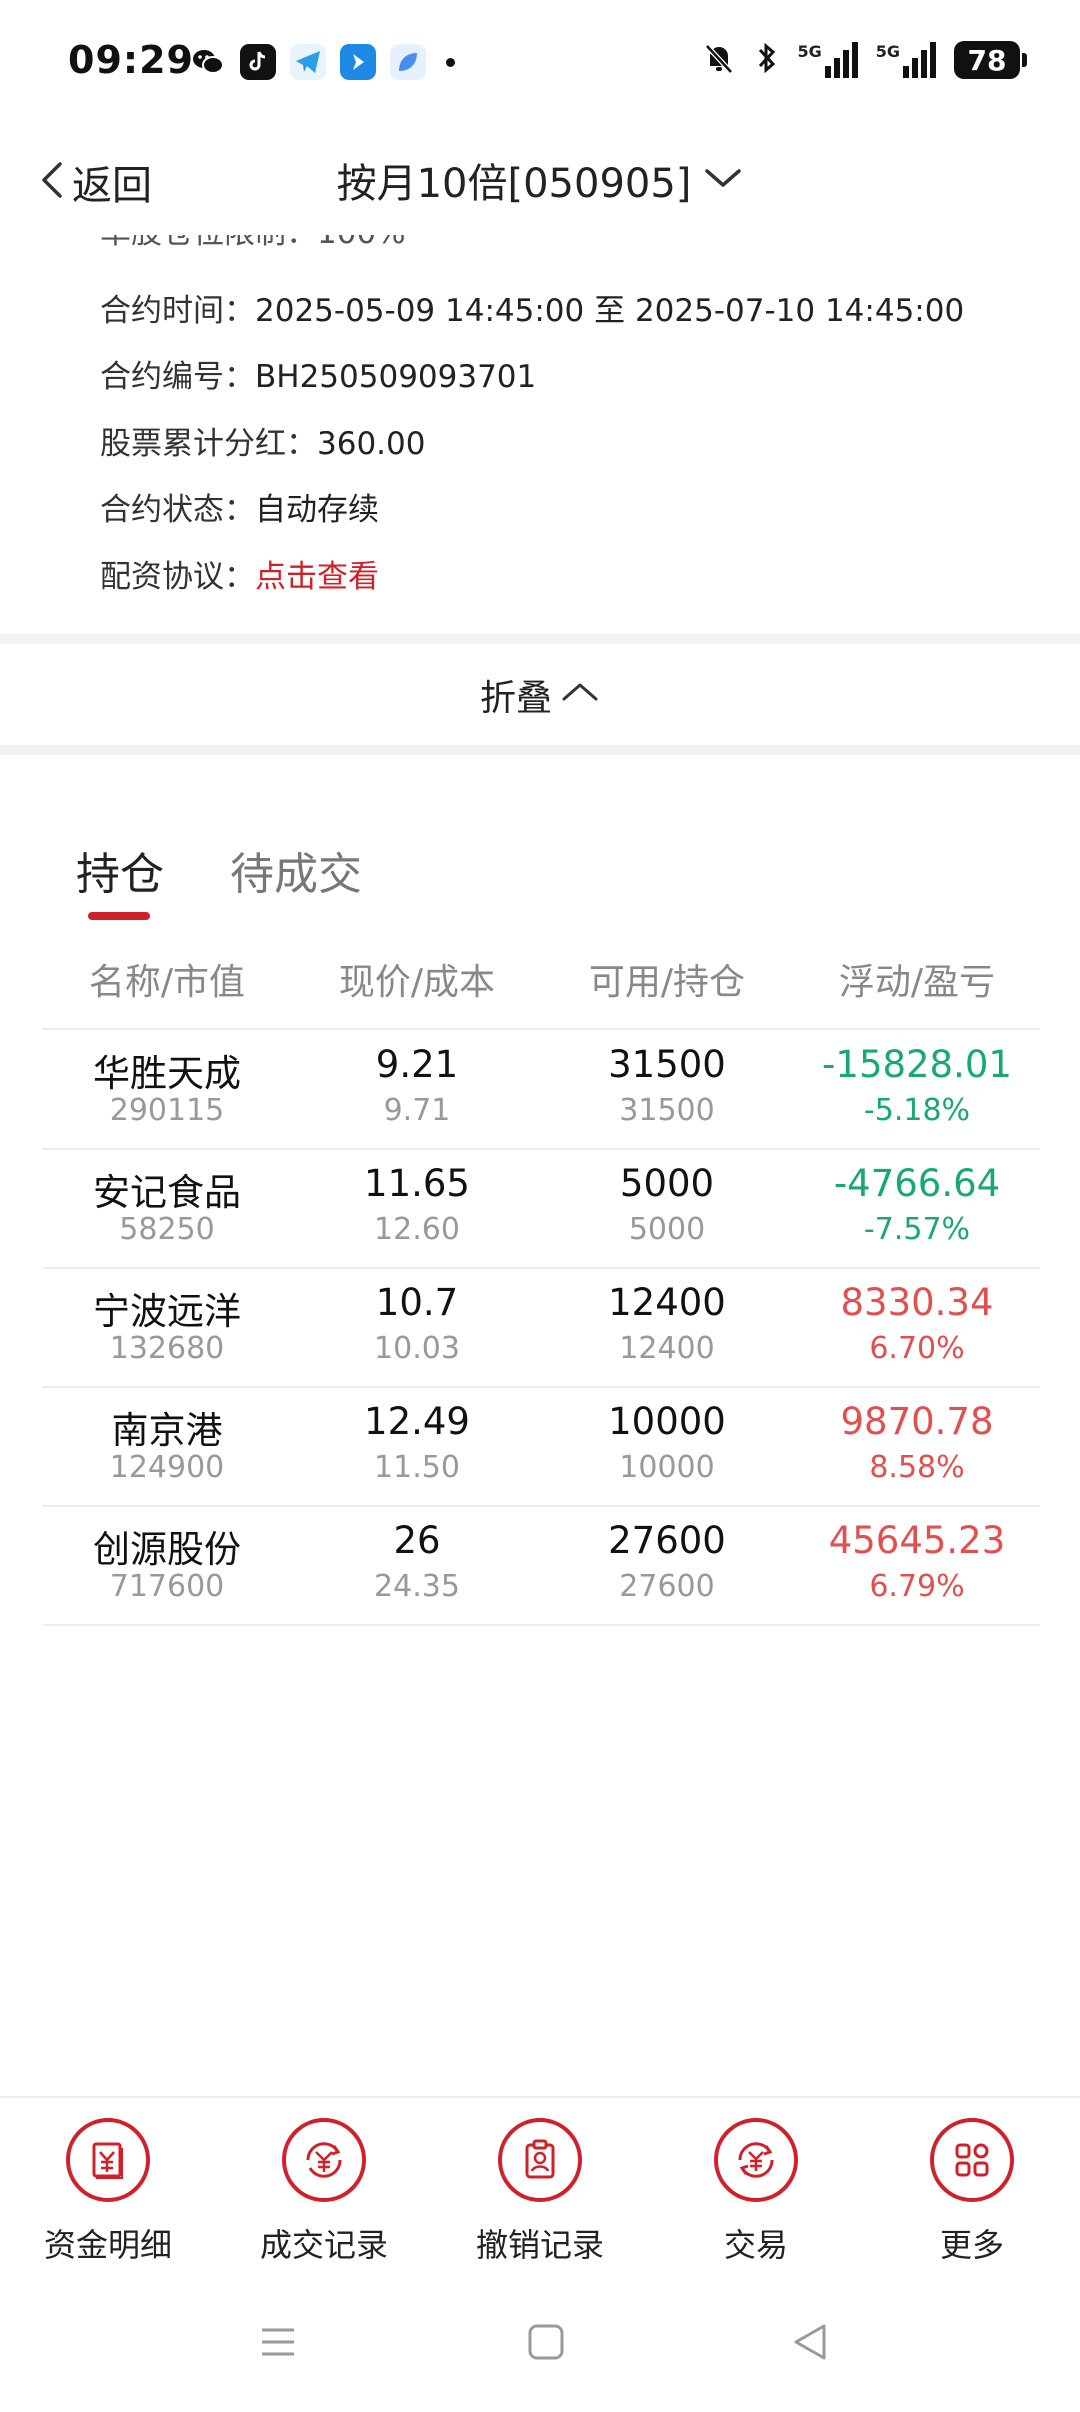 Image resolution: width=1080 pixels, height=2412 pixels. What do you see at coordinates (514, 184) in the screenshot?
I see `page-title: 按月10倍[050905]` at bounding box center [514, 184].